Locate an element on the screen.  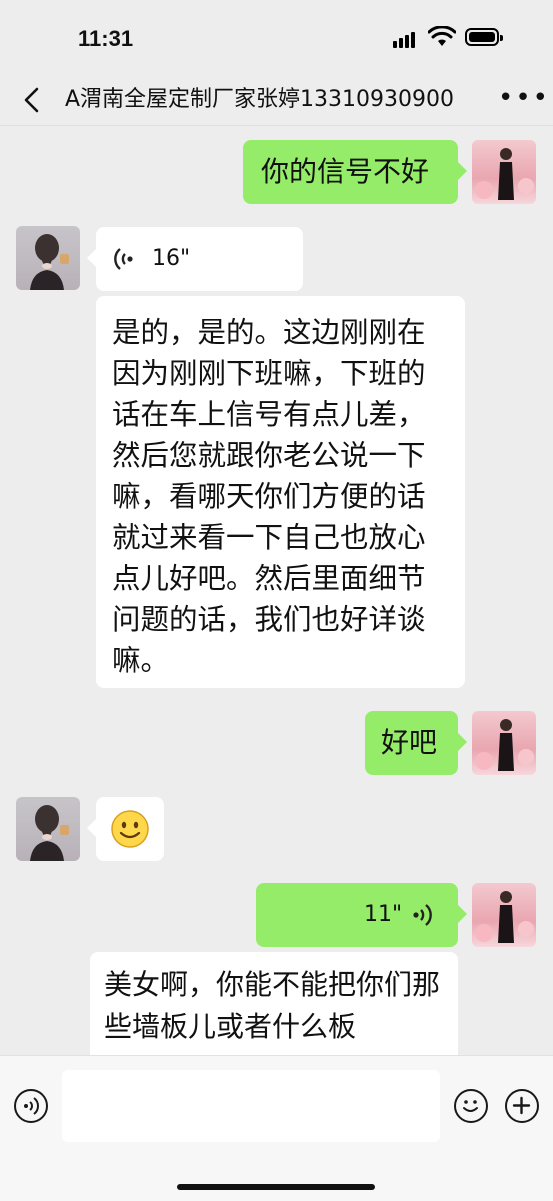
voice-icon is located at coordinates (31, 1106).